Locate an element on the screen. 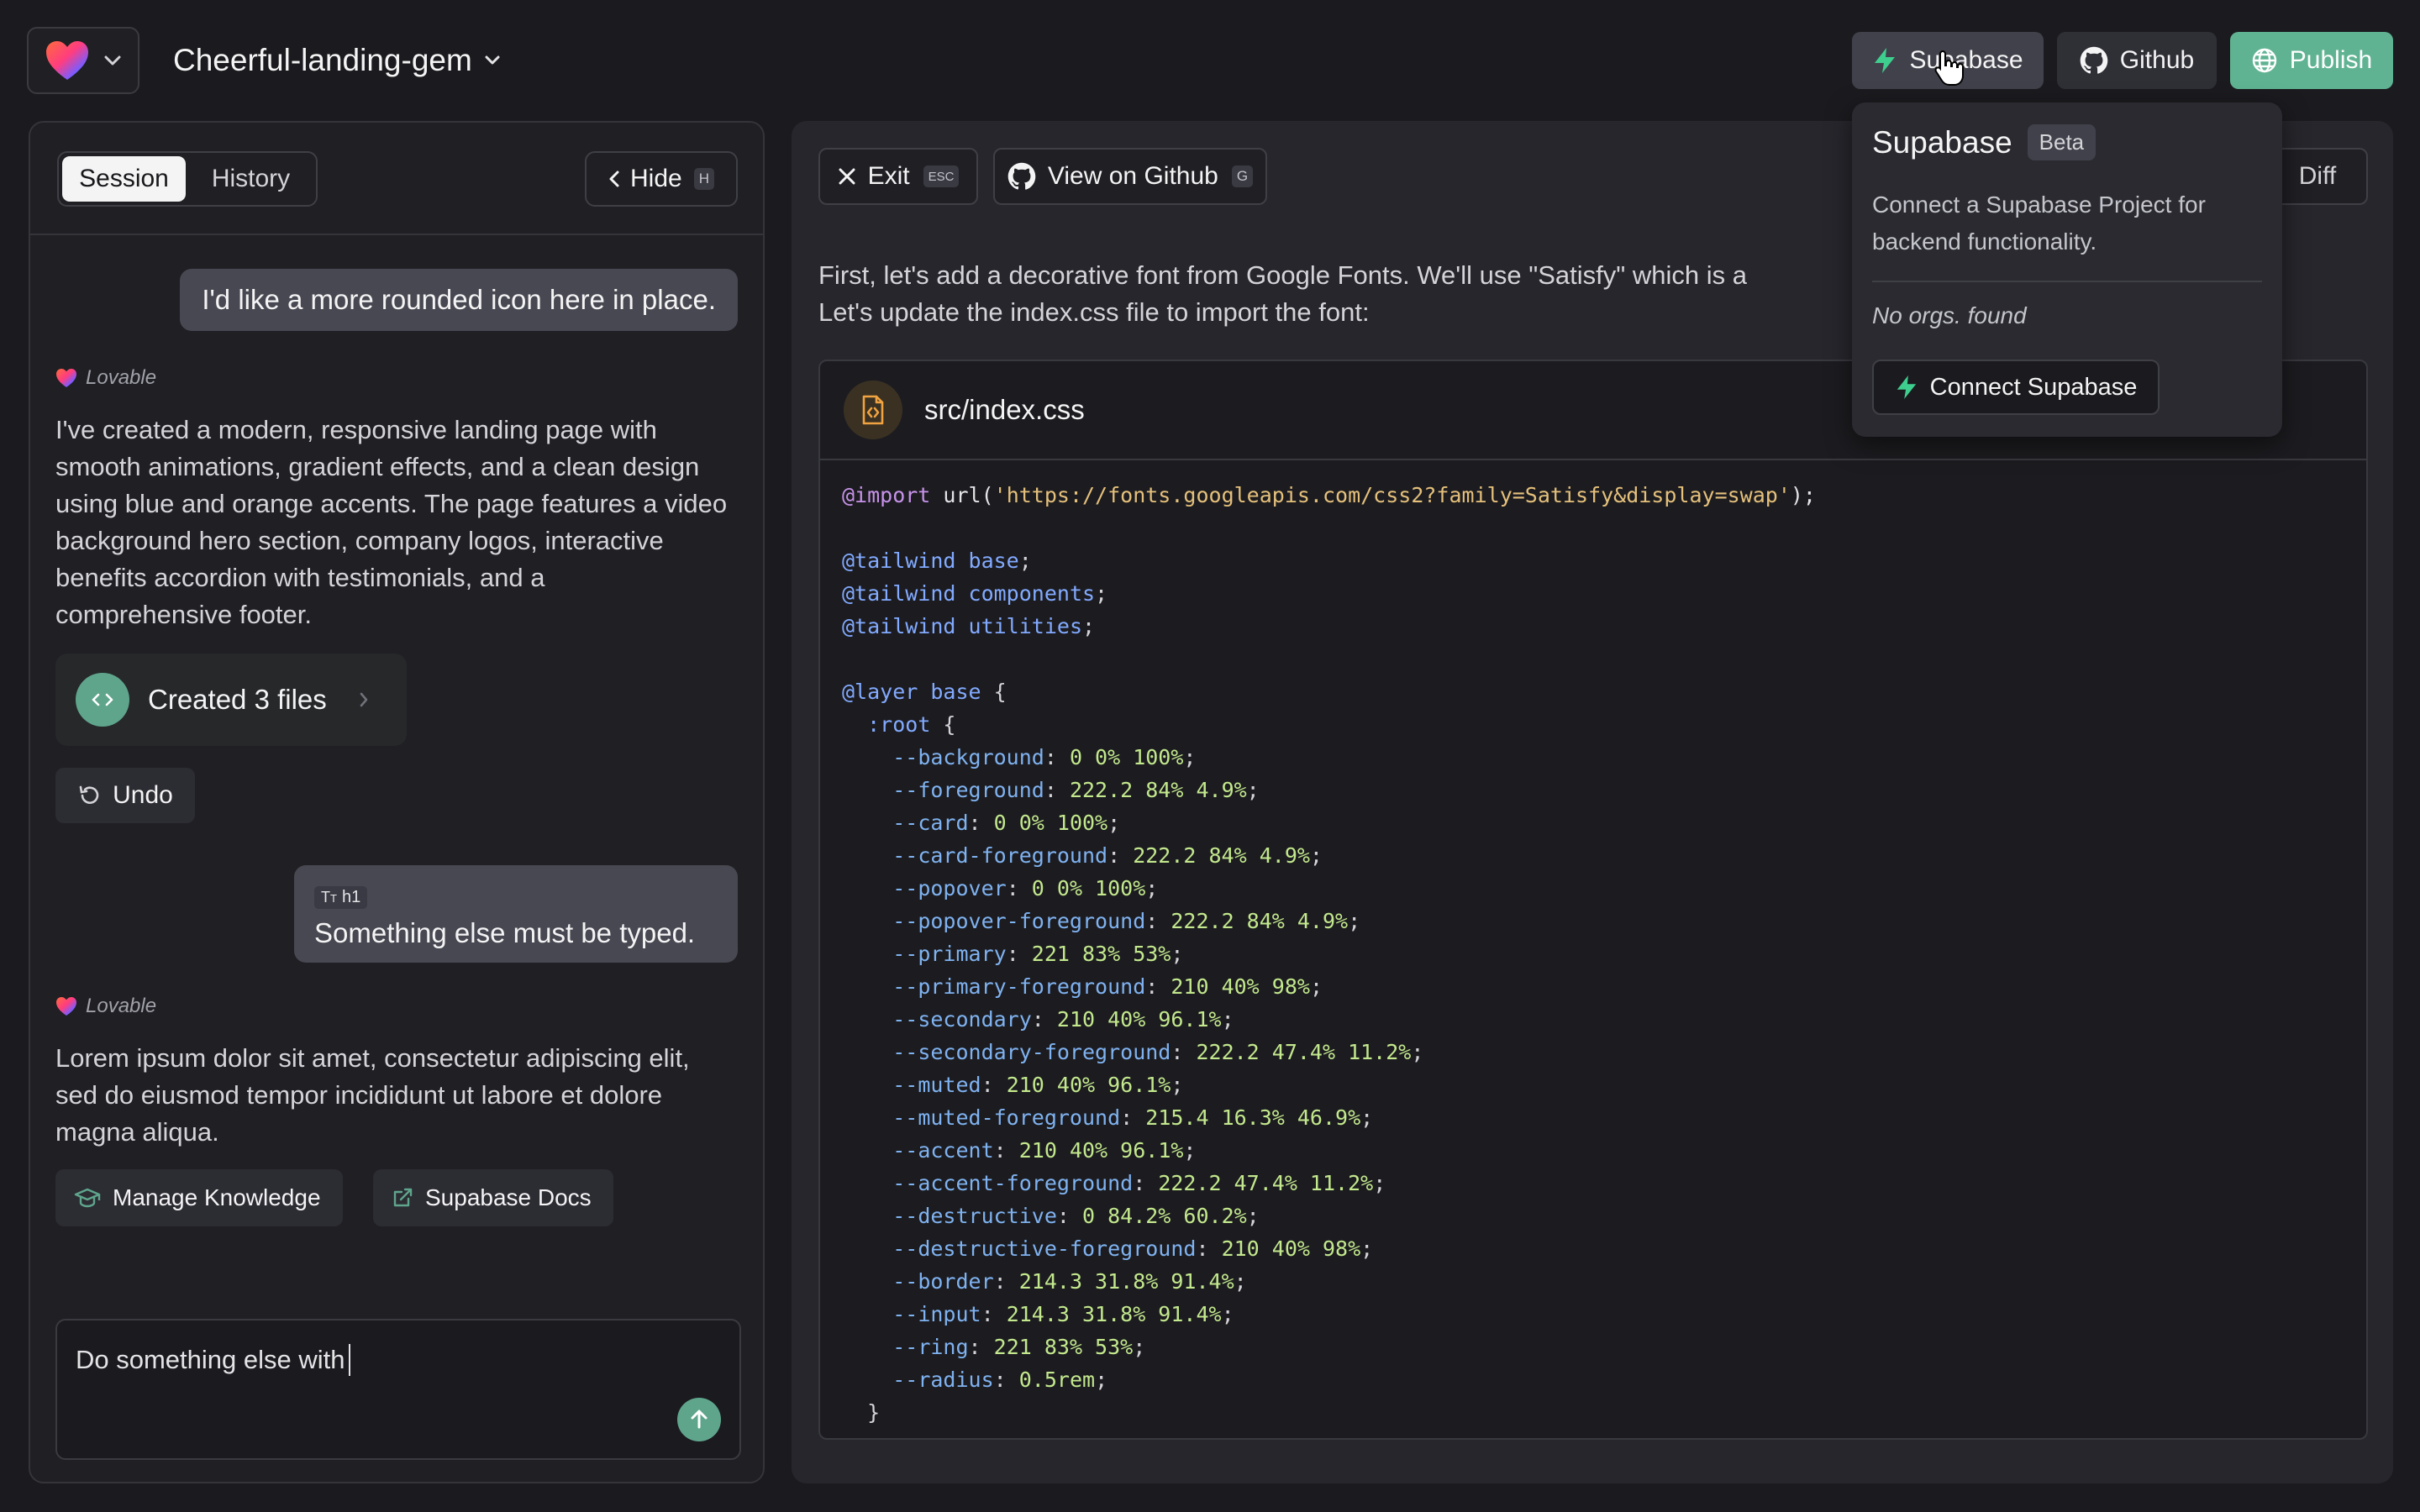 The width and height of the screenshot is (2420, 1512). exit-button: Exit ESC is located at coordinates (898, 176).